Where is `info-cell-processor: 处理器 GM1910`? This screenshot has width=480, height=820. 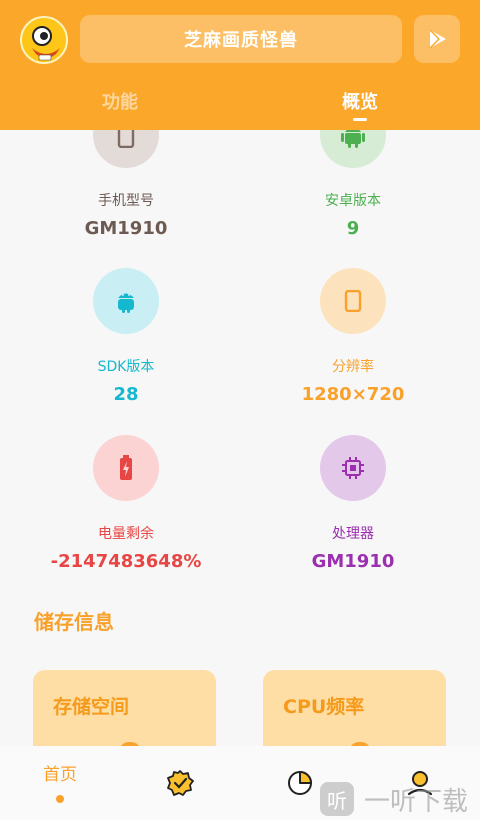 info-cell-processor: 处理器 GM1910 is located at coordinates (353, 503).